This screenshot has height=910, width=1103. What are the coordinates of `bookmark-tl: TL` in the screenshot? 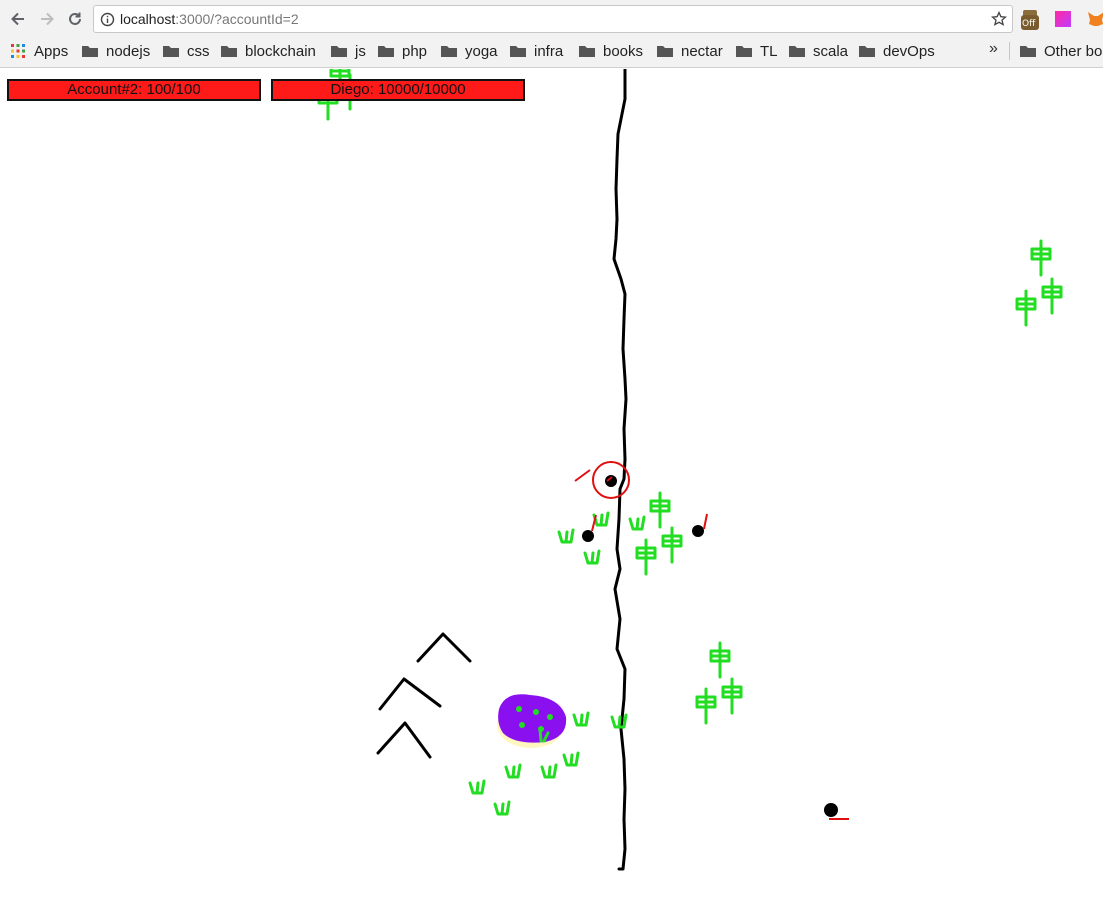 It's located at (757, 51).